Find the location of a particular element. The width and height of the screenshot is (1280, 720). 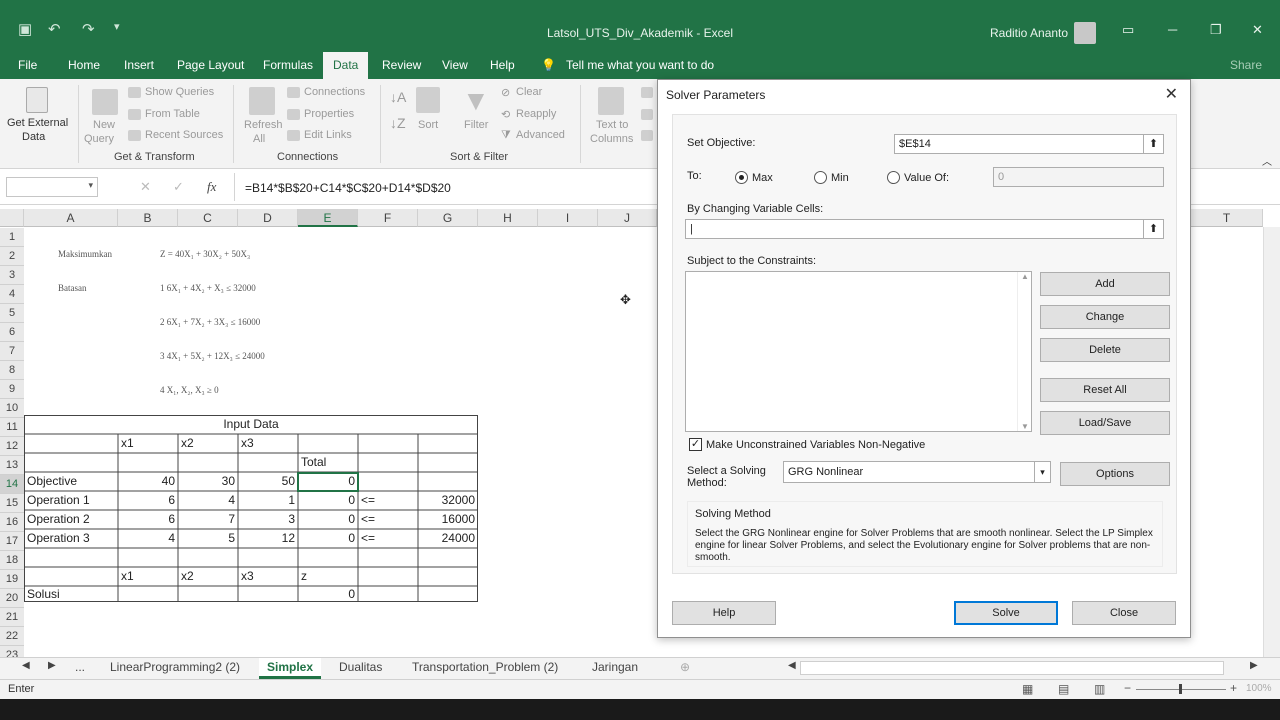

row-header: 4 is located at coordinates (12, 294).